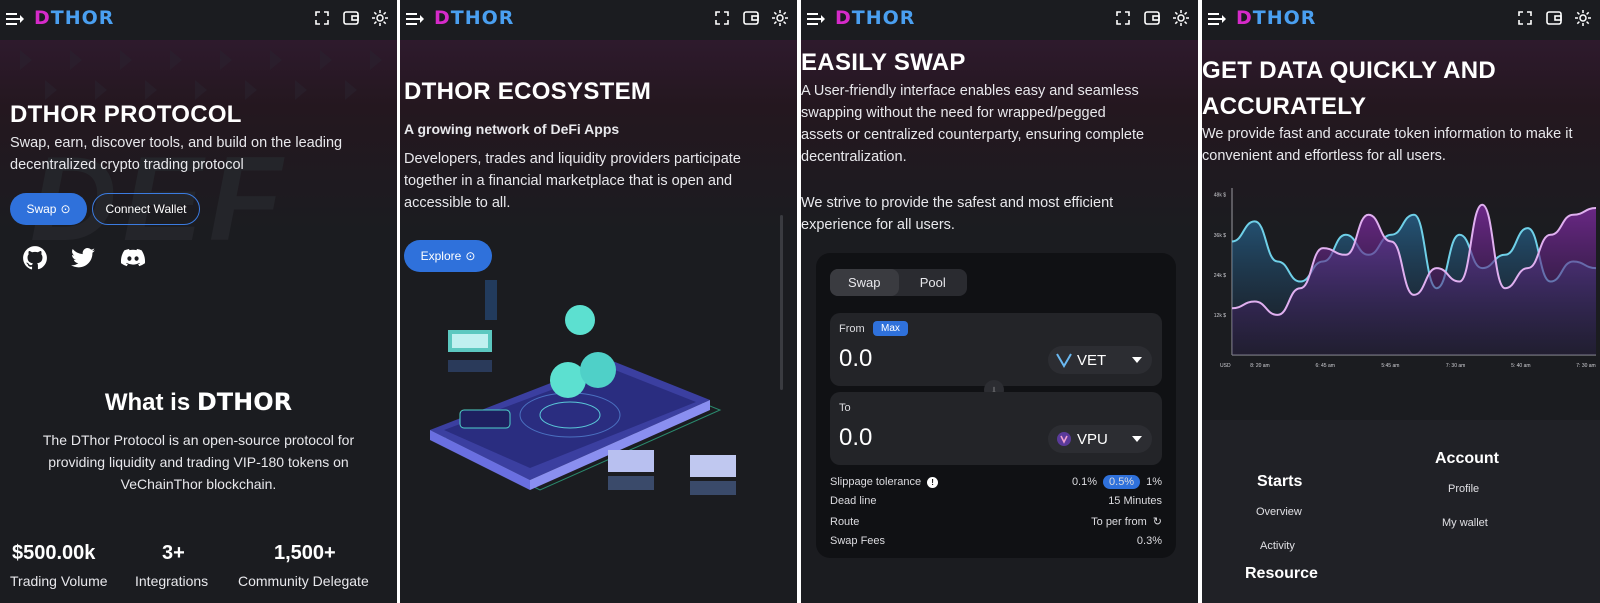 This screenshot has height=603, width=1600. I want to click on connect-wallet-button: Connect Wallet, so click(146, 209).